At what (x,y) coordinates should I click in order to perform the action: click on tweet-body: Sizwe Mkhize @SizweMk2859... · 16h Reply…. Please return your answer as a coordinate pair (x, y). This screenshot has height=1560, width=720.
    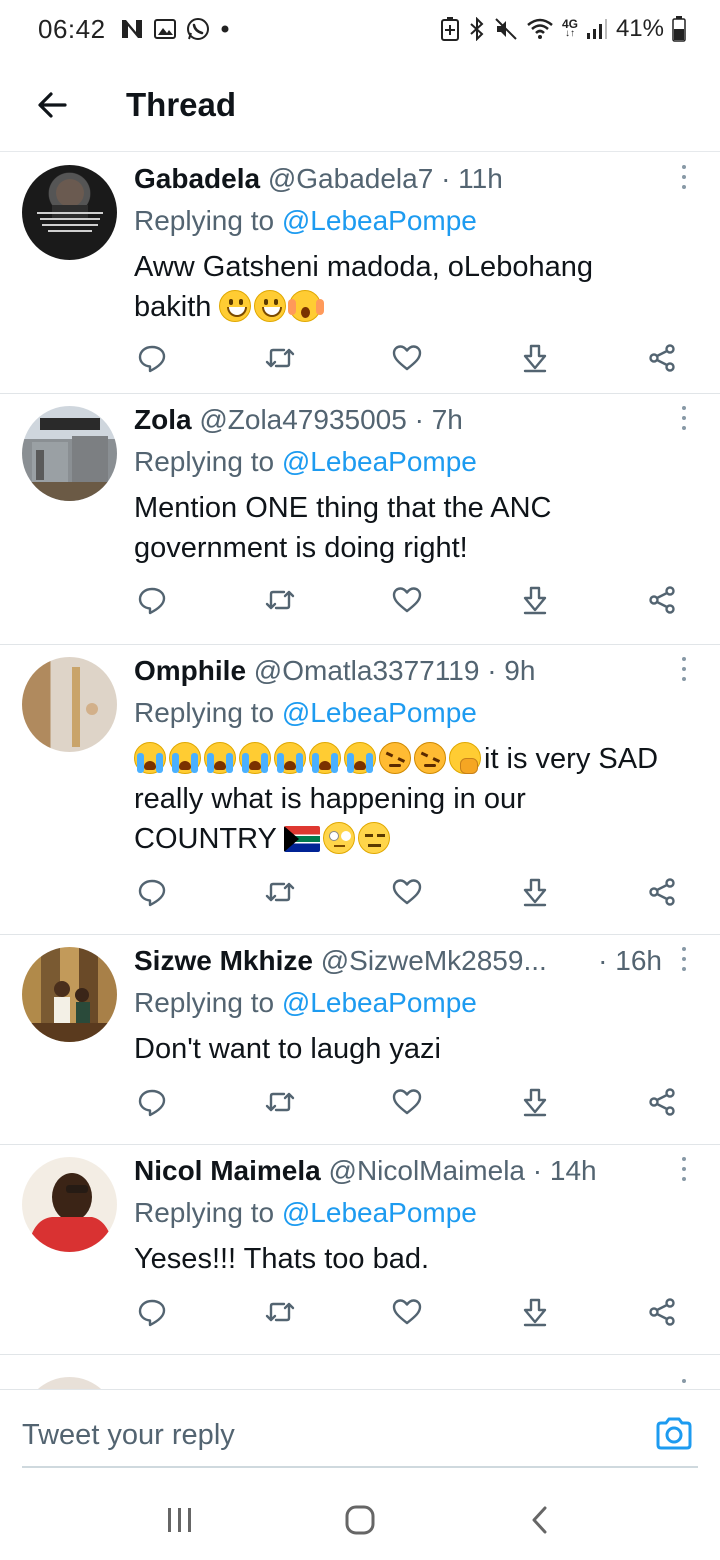
    Looking at the image, I should click on (398, 1006).